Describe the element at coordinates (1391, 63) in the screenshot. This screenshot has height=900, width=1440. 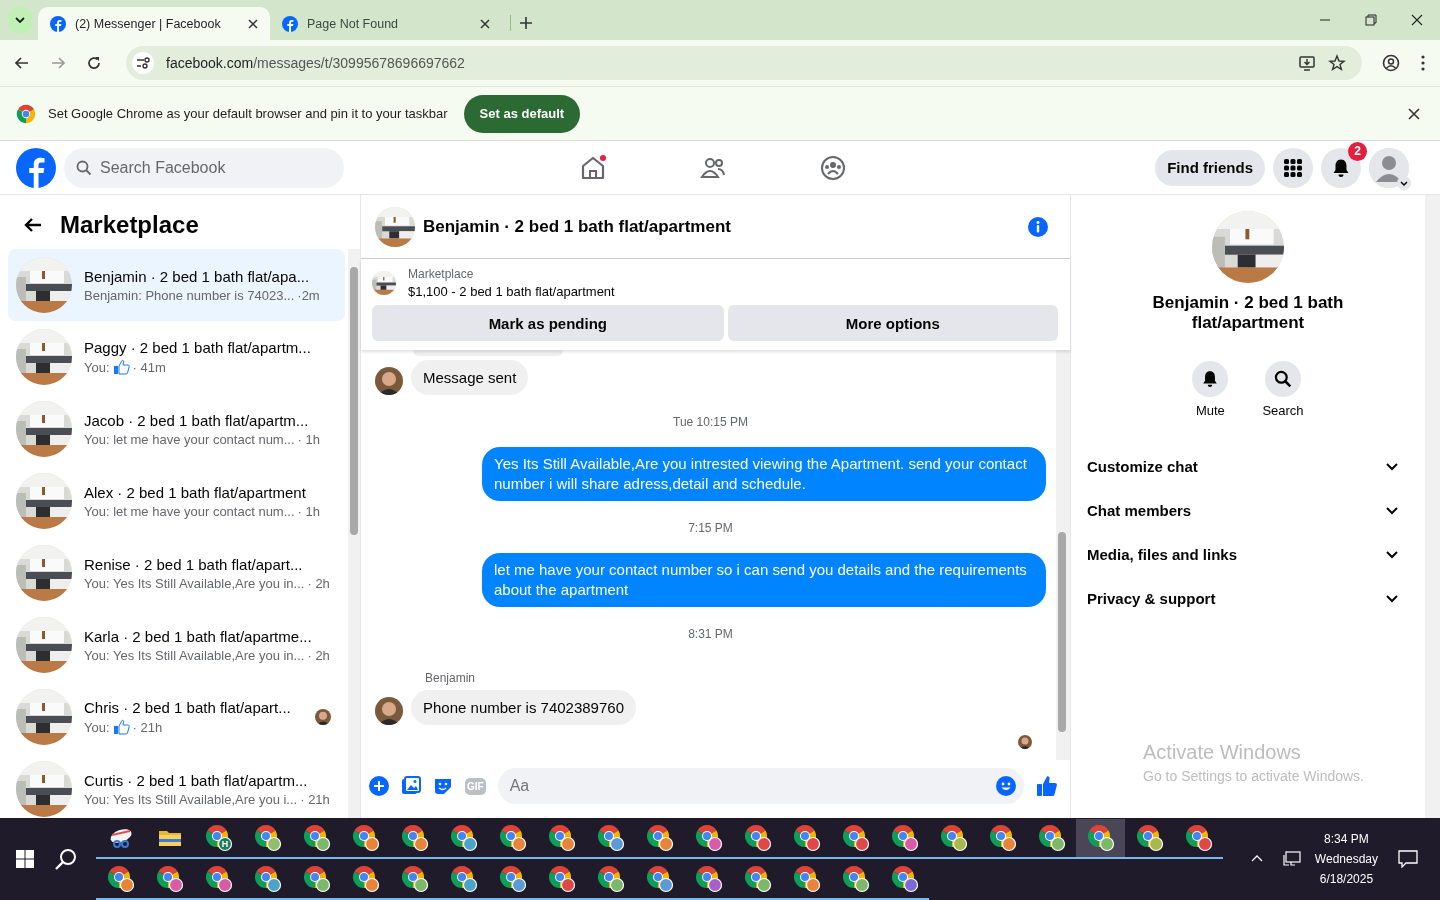
I see `profile-icon` at that location.